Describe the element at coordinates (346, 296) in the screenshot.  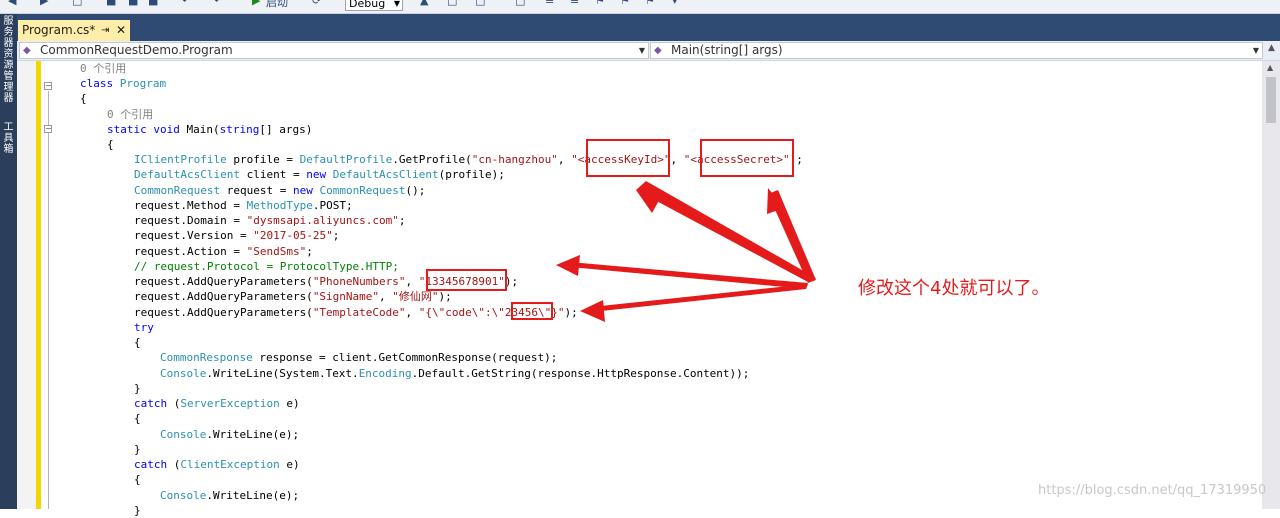
I see `string-token: "SignName"` at that location.